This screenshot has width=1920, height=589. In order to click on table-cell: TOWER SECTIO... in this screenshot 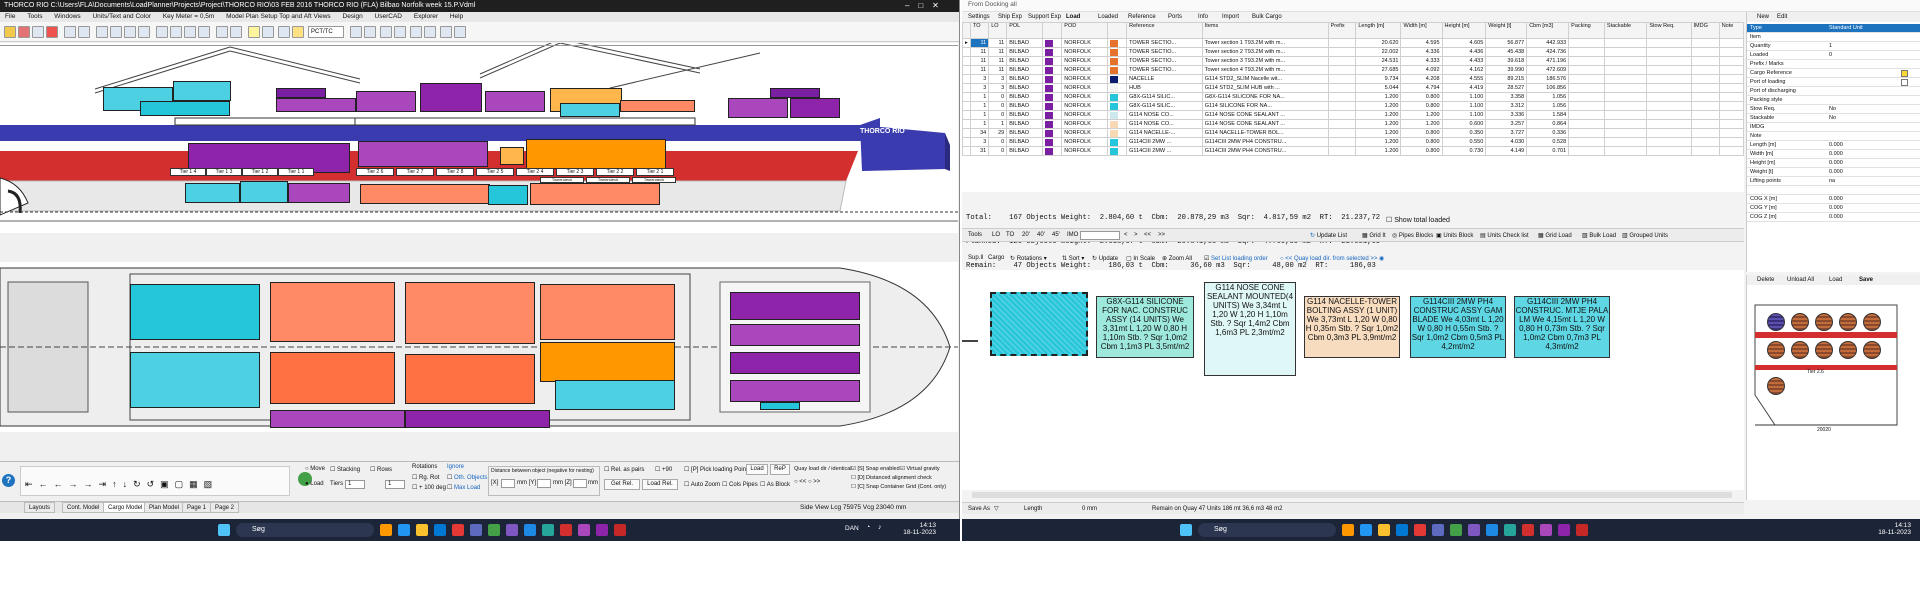, I will do `click(1164, 70)`.